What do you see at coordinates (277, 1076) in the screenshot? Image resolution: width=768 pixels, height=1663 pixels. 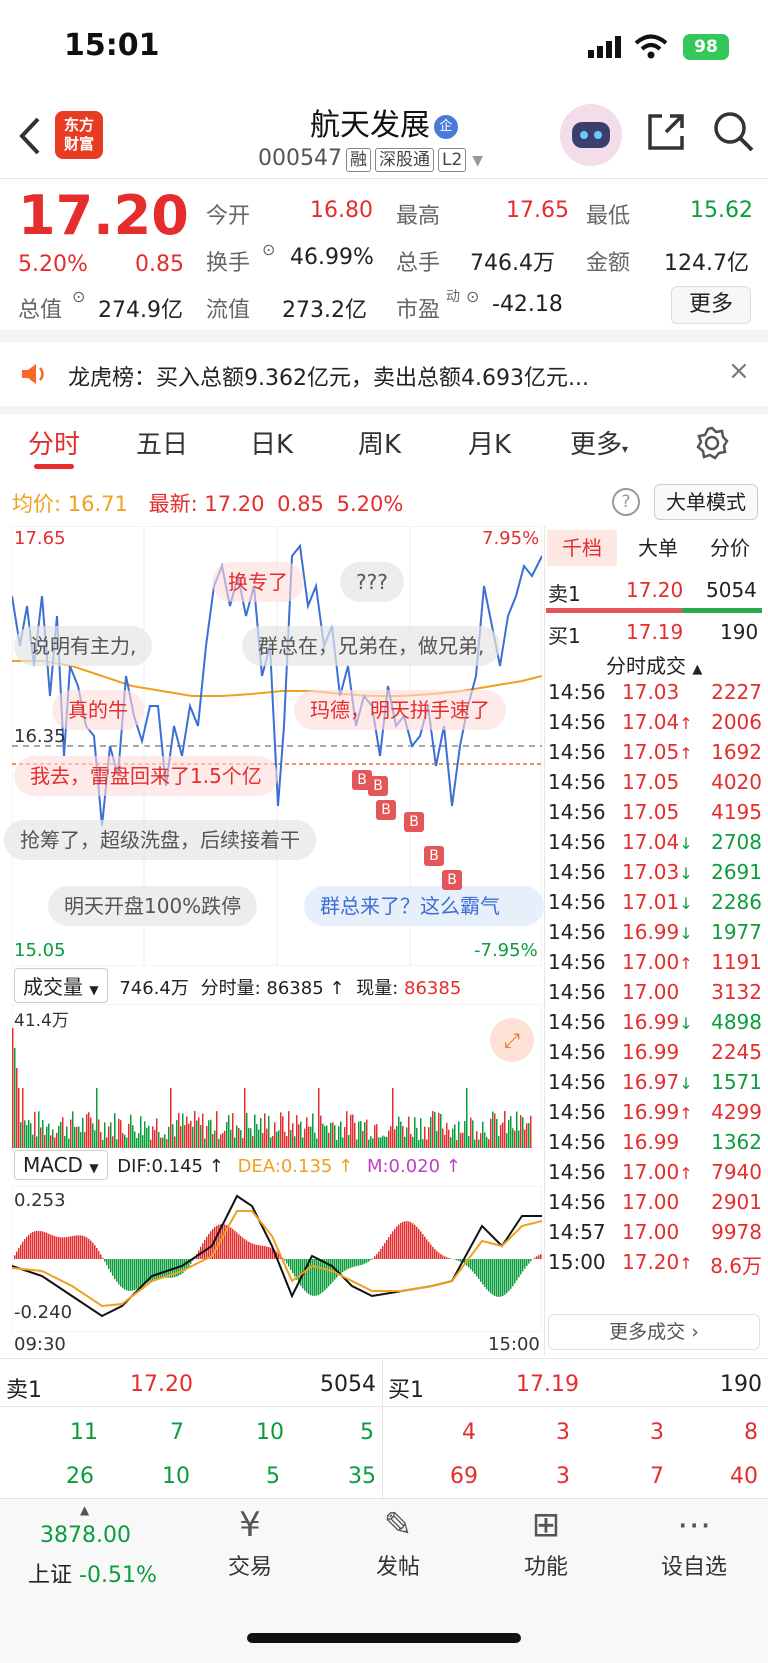 I see `volume-chart` at bounding box center [277, 1076].